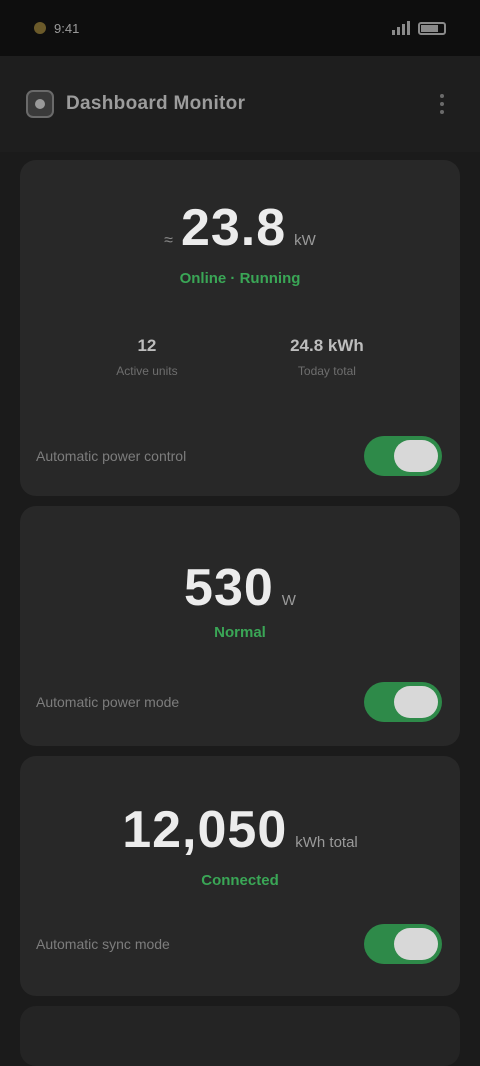  Describe the element at coordinates (233, 228) in the screenshot. I see `metric-value: 23.8` at that location.